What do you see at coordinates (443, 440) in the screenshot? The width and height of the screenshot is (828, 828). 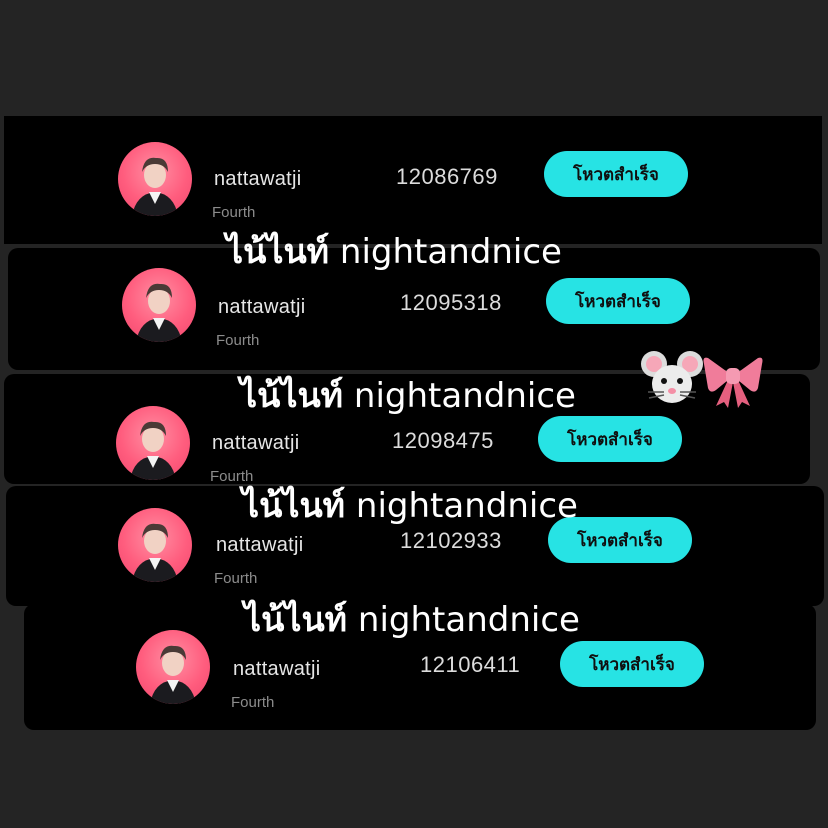 I see `vote-count: 12098475` at bounding box center [443, 440].